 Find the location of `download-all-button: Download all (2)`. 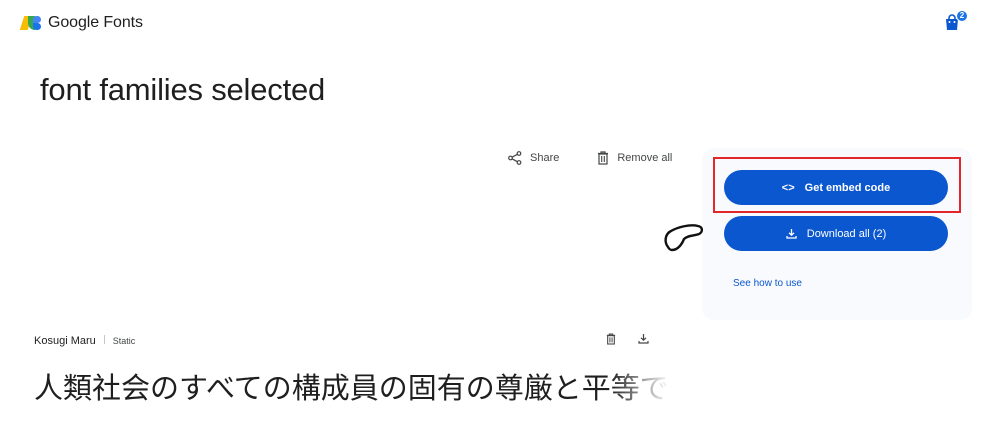

download-all-button: Download all (2) is located at coordinates (836, 233).